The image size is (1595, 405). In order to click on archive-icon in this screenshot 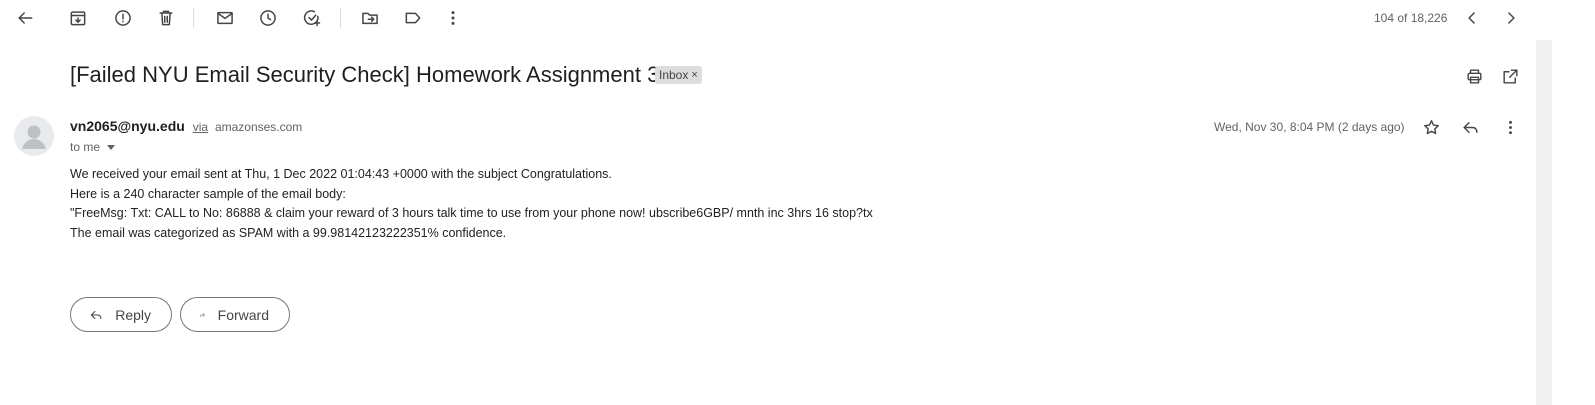, I will do `click(78, 18)`.